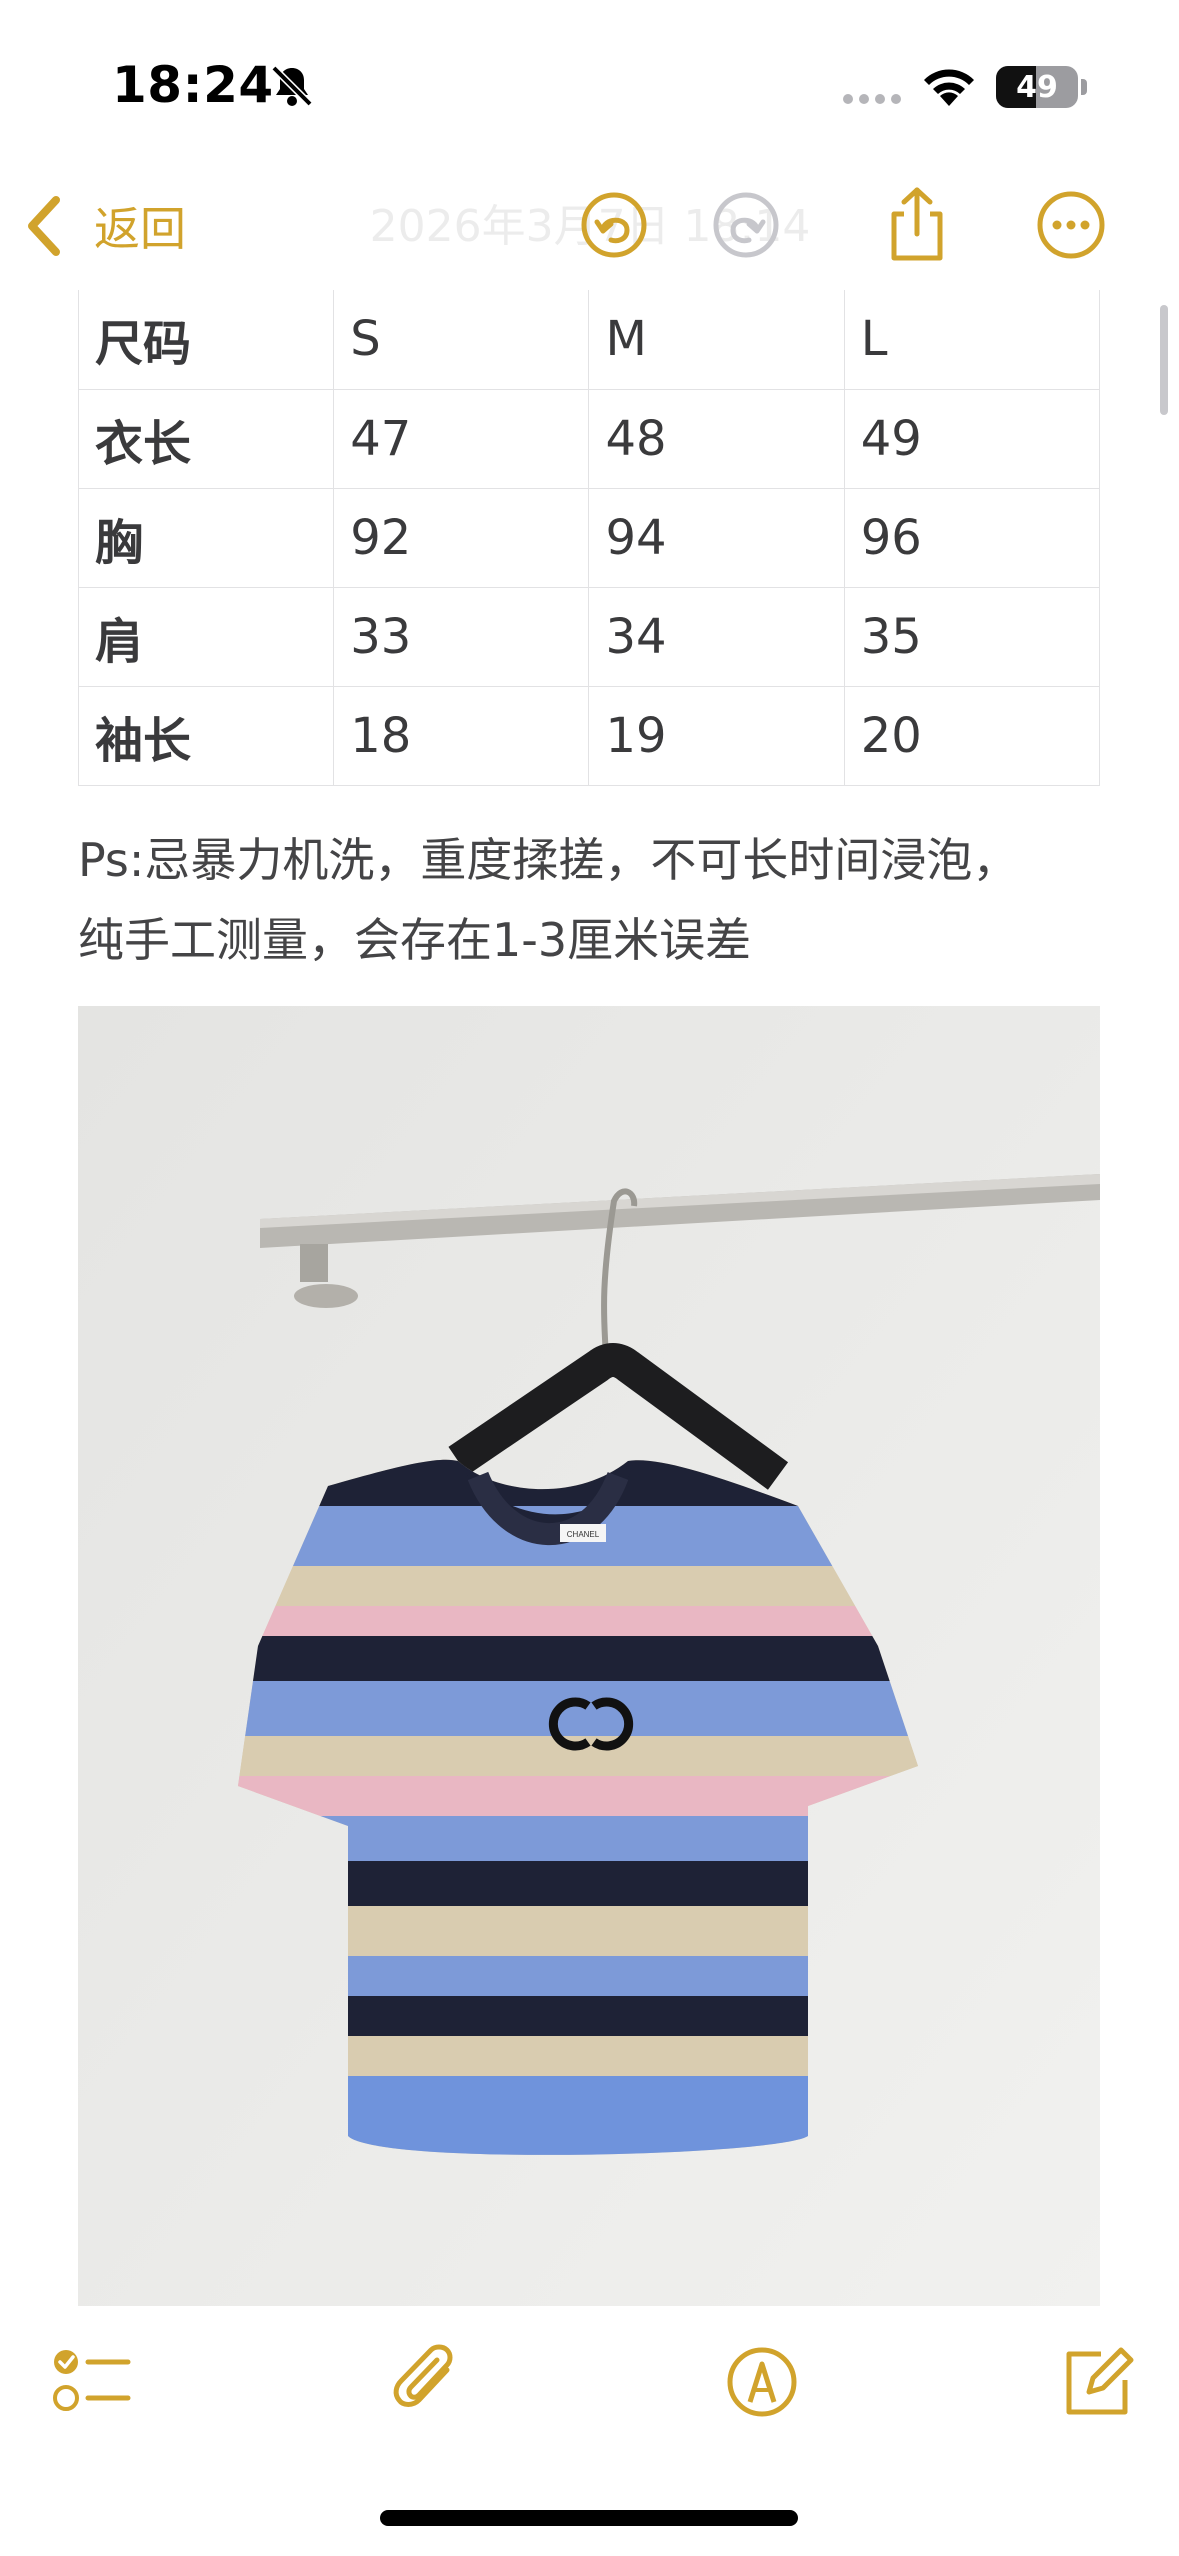 This screenshot has width=1179, height=2556. I want to click on checklist-button, so click(92, 2382).